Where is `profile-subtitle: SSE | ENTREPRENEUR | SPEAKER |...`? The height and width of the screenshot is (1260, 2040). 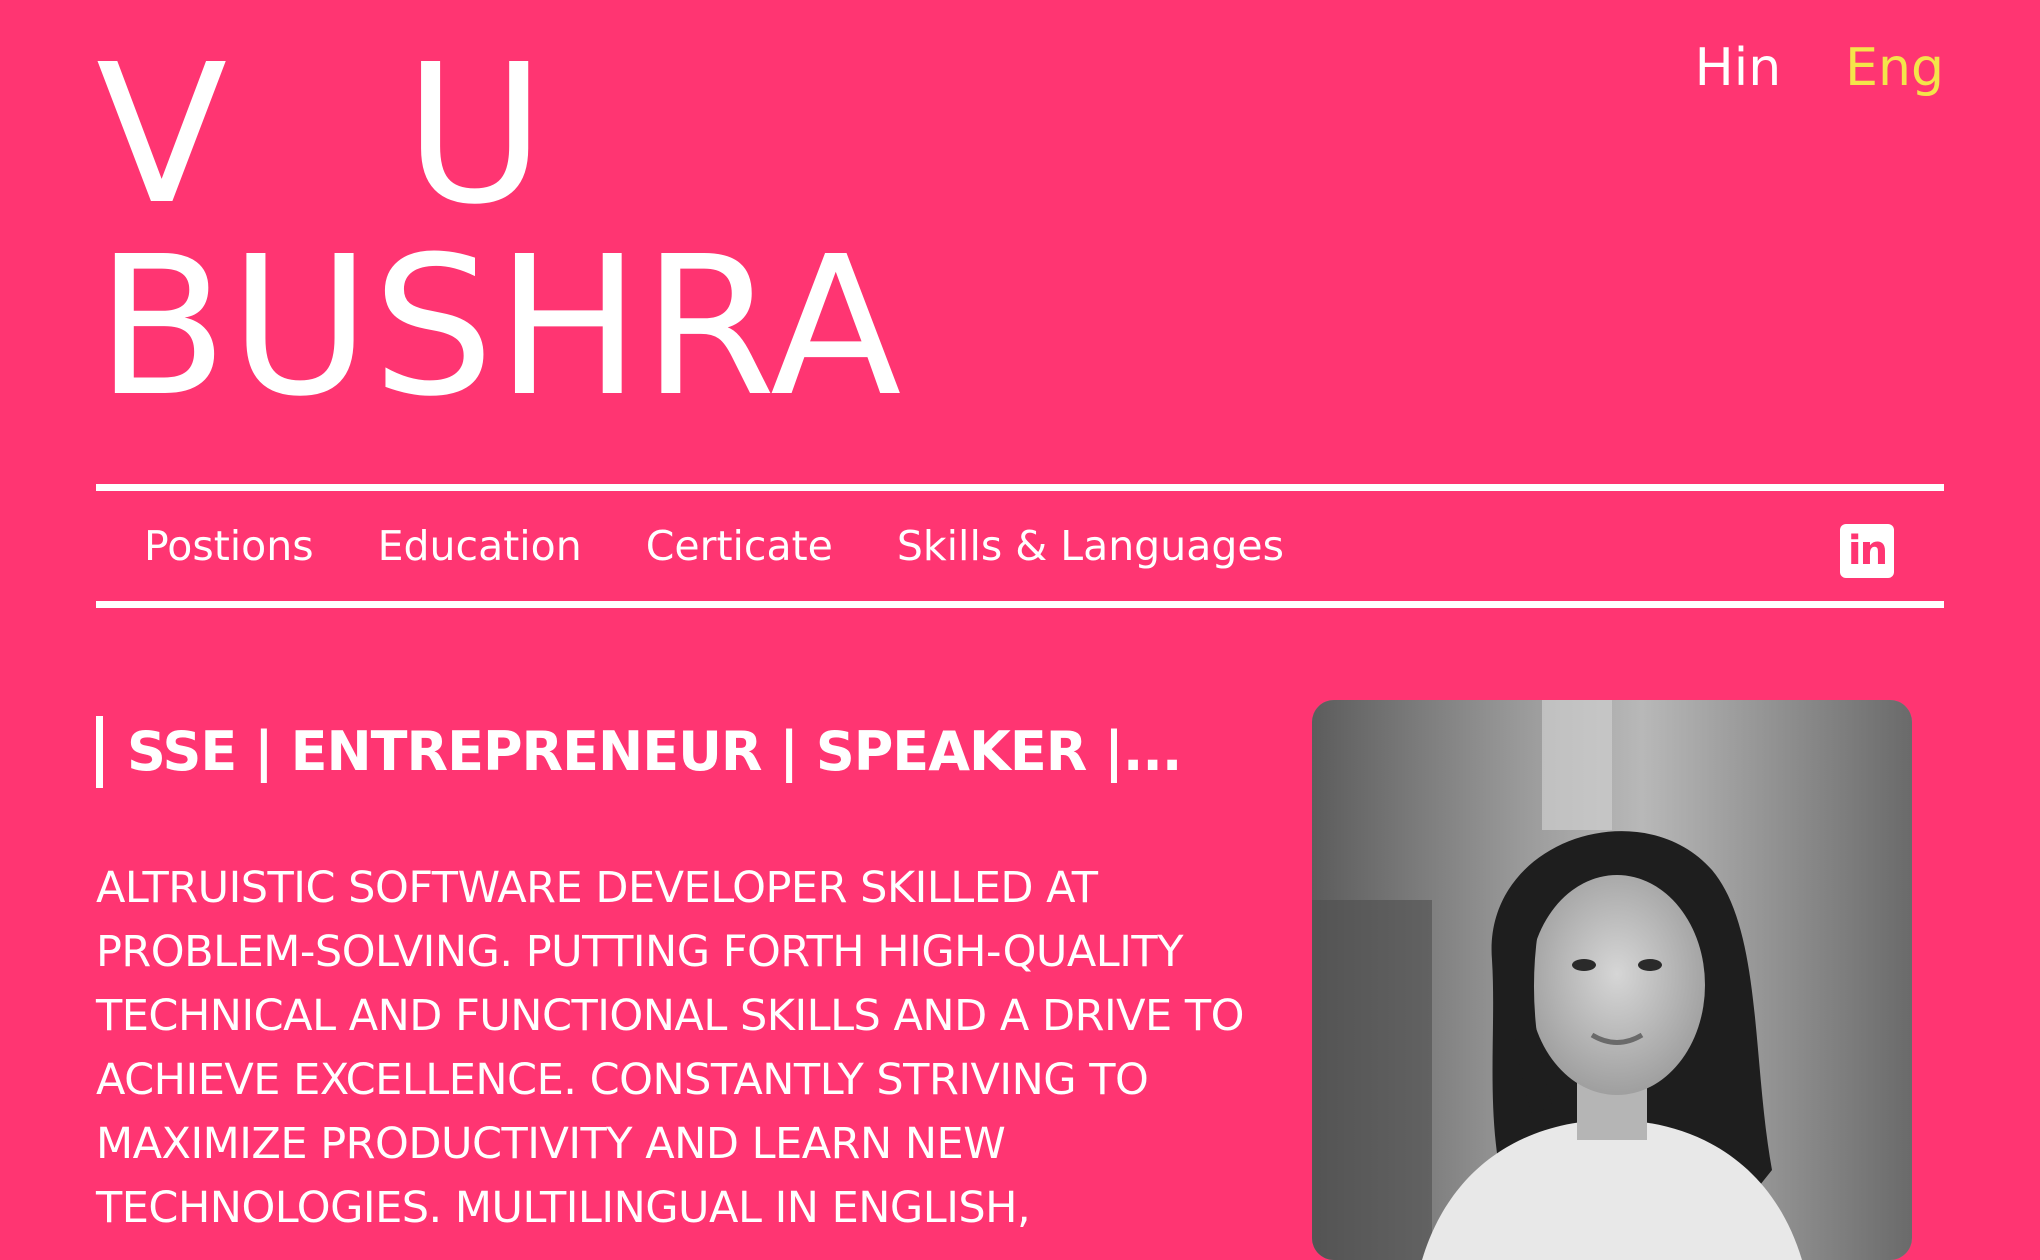
profile-subtitle: SSE | ENTREPRENEUR | SPEAKER |... is located at coordinates (639, 752).